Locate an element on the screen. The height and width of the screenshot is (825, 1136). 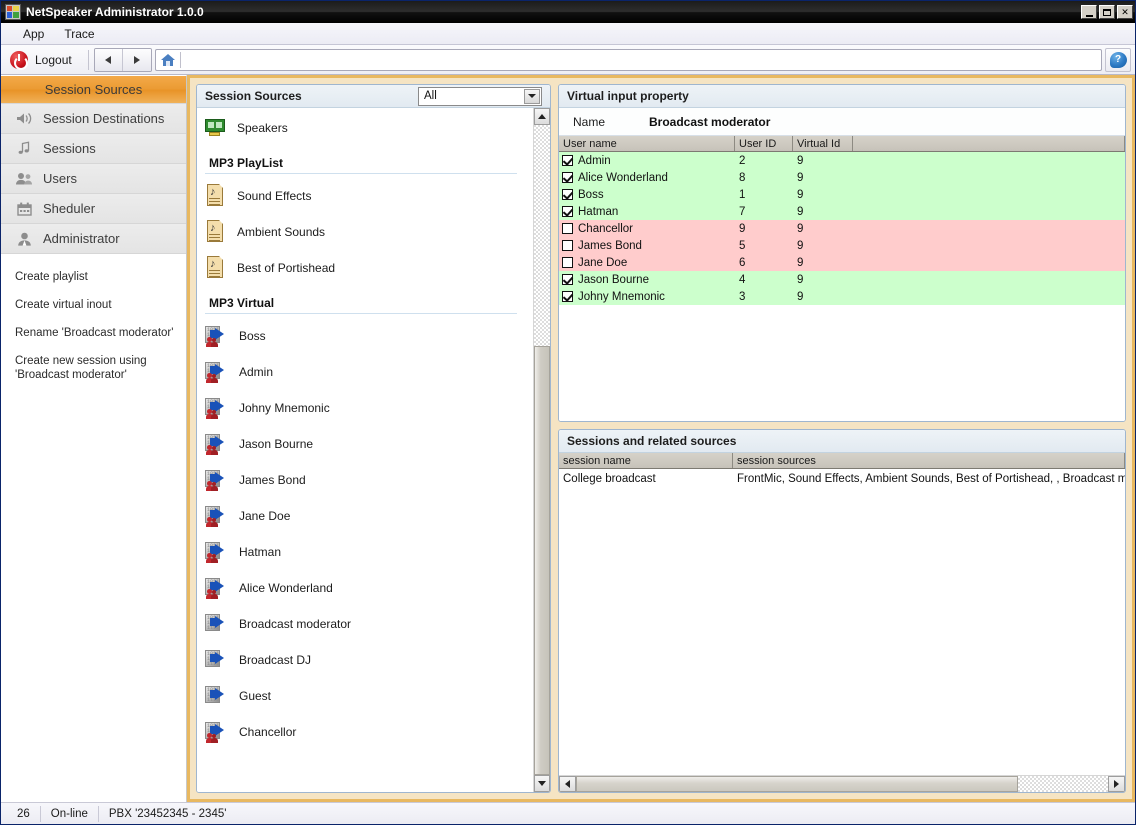
list-item: 101110001110 Chancellor is located at coordinates (365, 732).